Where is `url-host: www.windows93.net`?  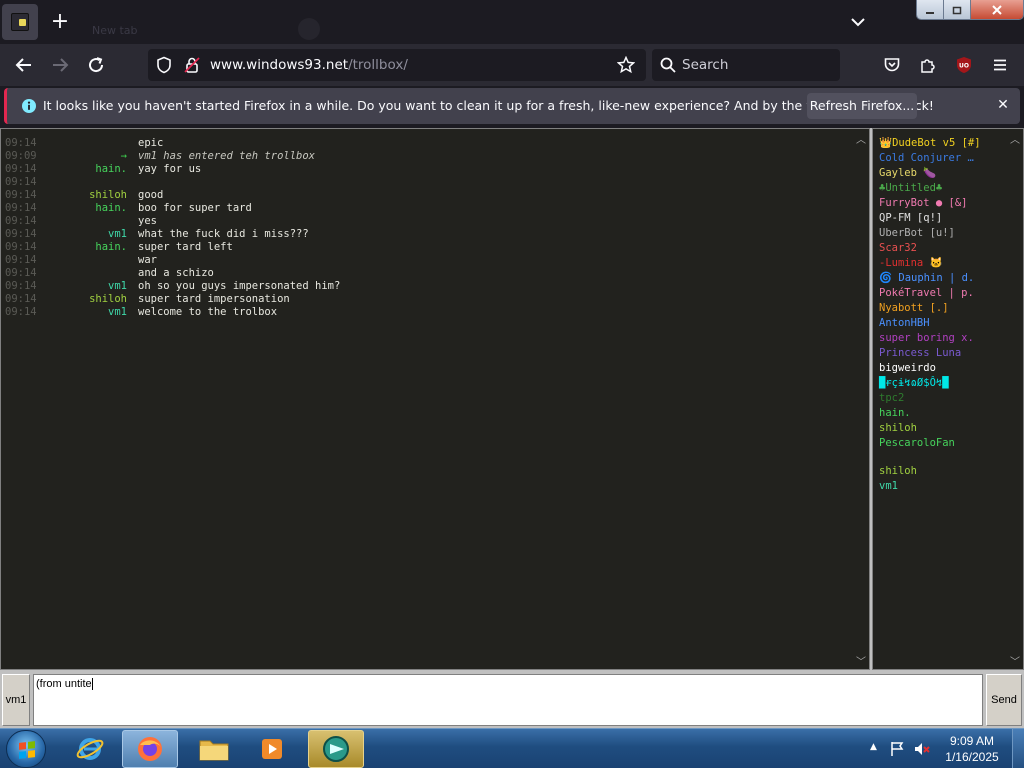 url-host: www.windows93.net is located at coordinates (279, 65).